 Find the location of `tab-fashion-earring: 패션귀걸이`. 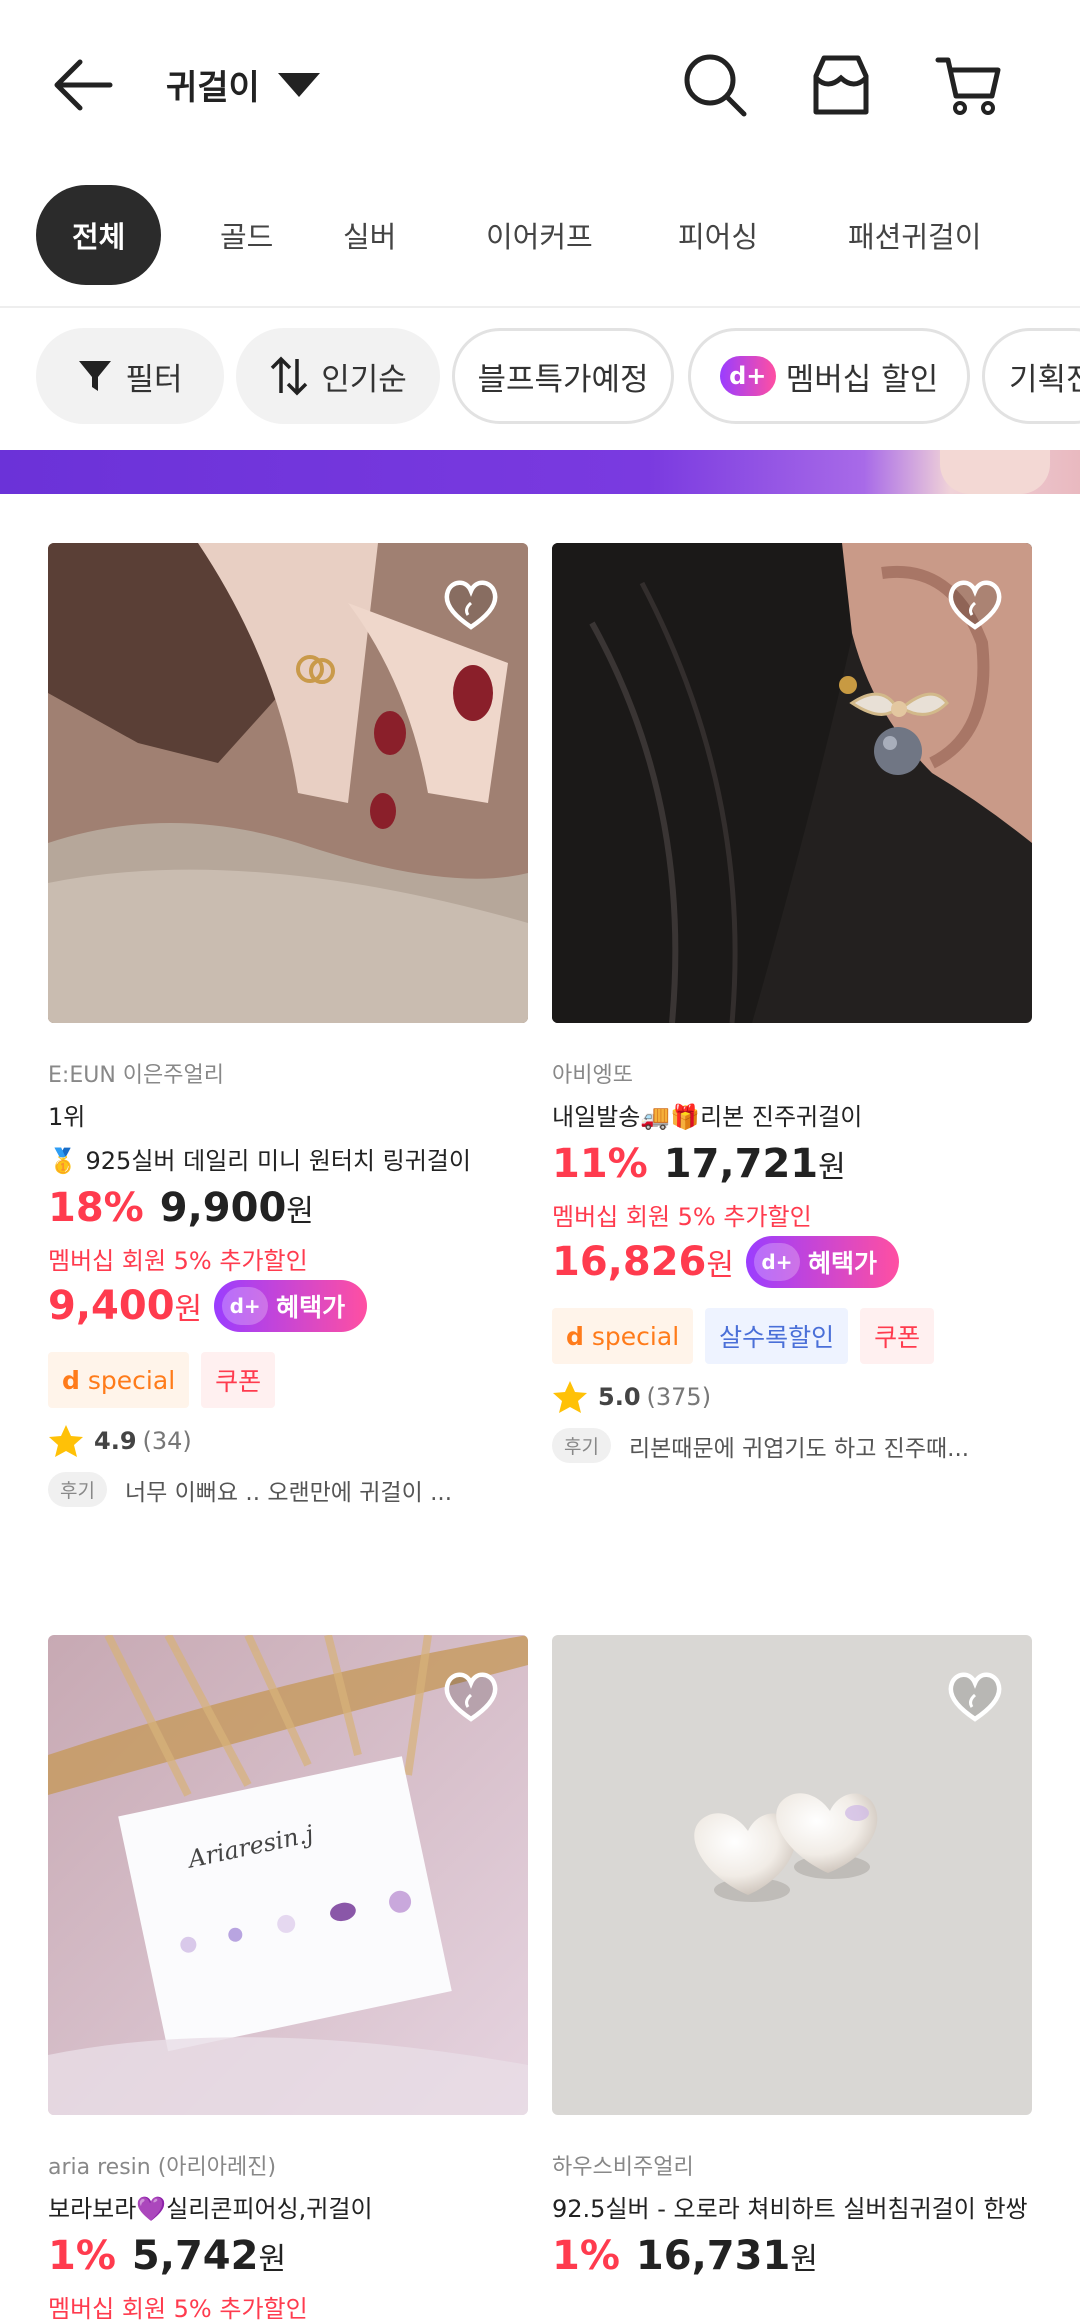

tab-fashion-earring: 패션귀걸이 is located at coordinates (914, 235).